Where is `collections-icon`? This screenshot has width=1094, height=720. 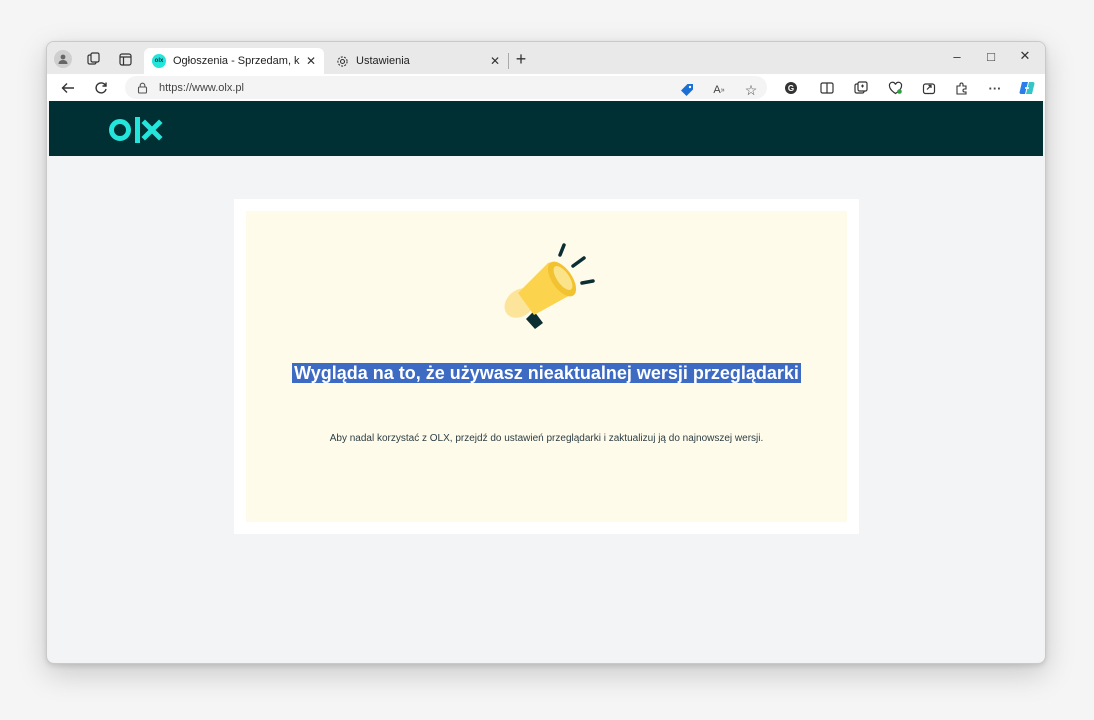 collections-icon is located at coordinates (861, 88).